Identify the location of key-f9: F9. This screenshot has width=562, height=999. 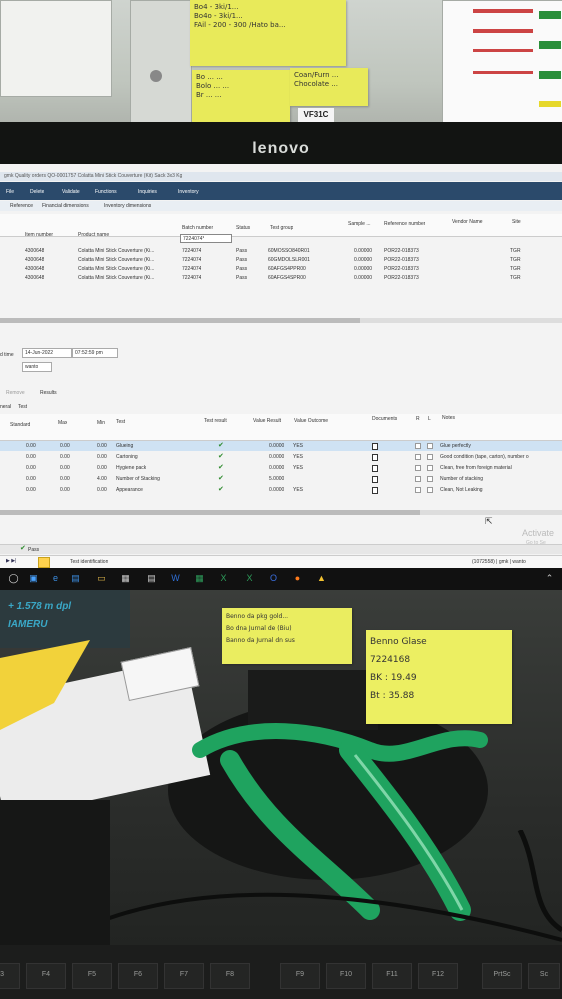
(300, 976).